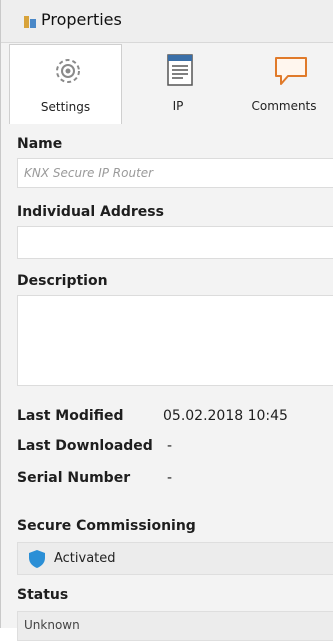  I want to click on shield-icon, so click(37, 559).